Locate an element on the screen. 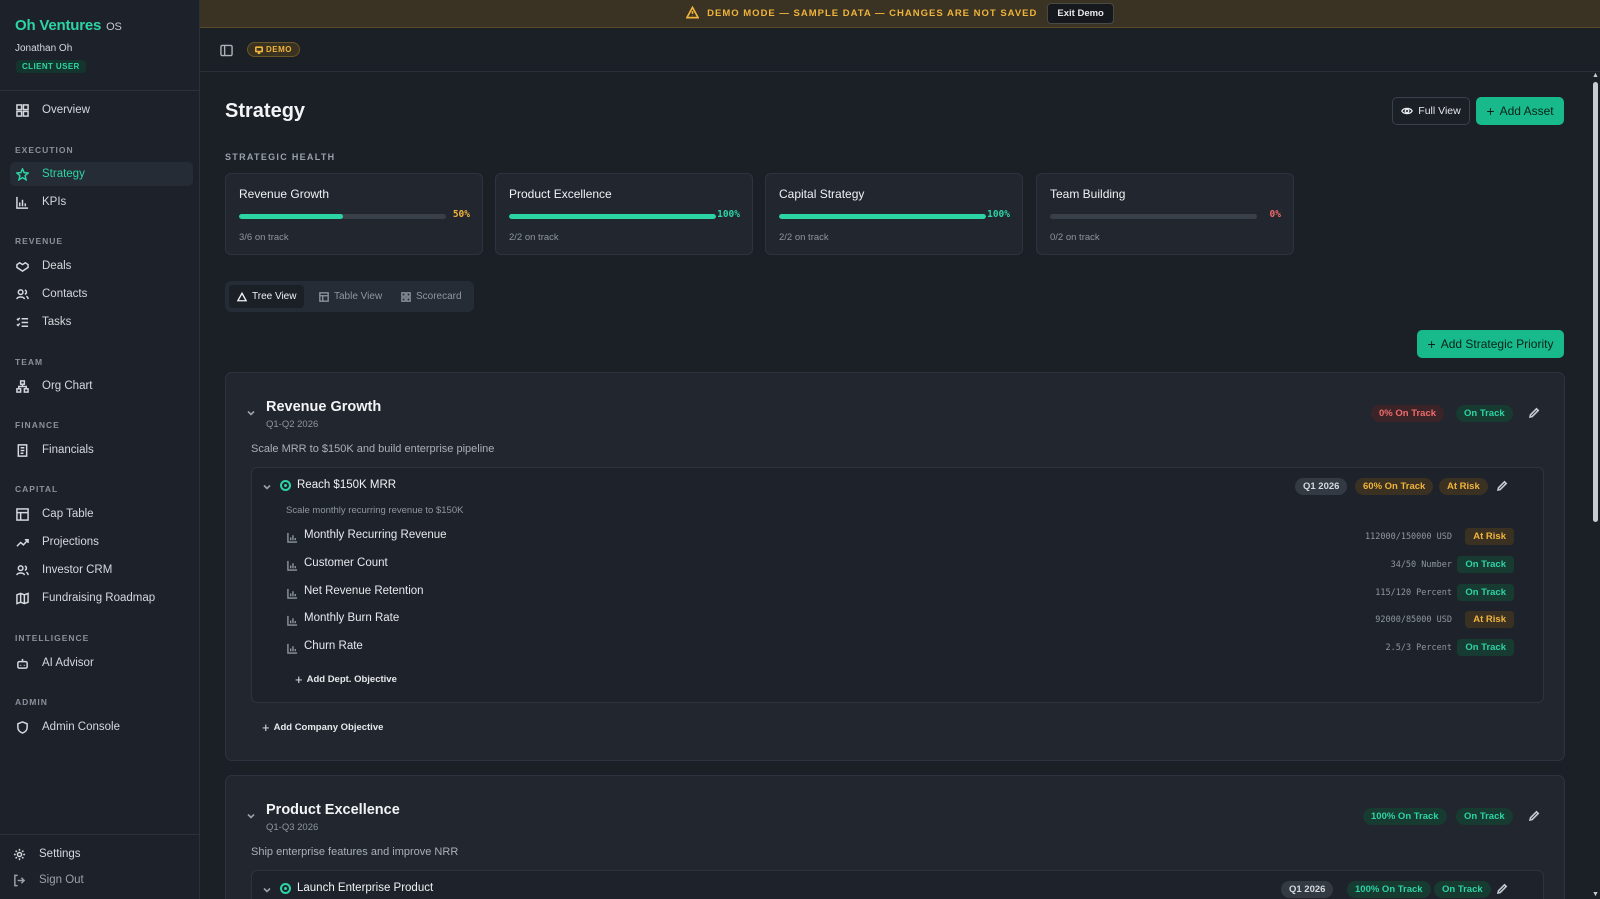  sidebar-item-label: Investor CRM is located at coordinates (77, 570).